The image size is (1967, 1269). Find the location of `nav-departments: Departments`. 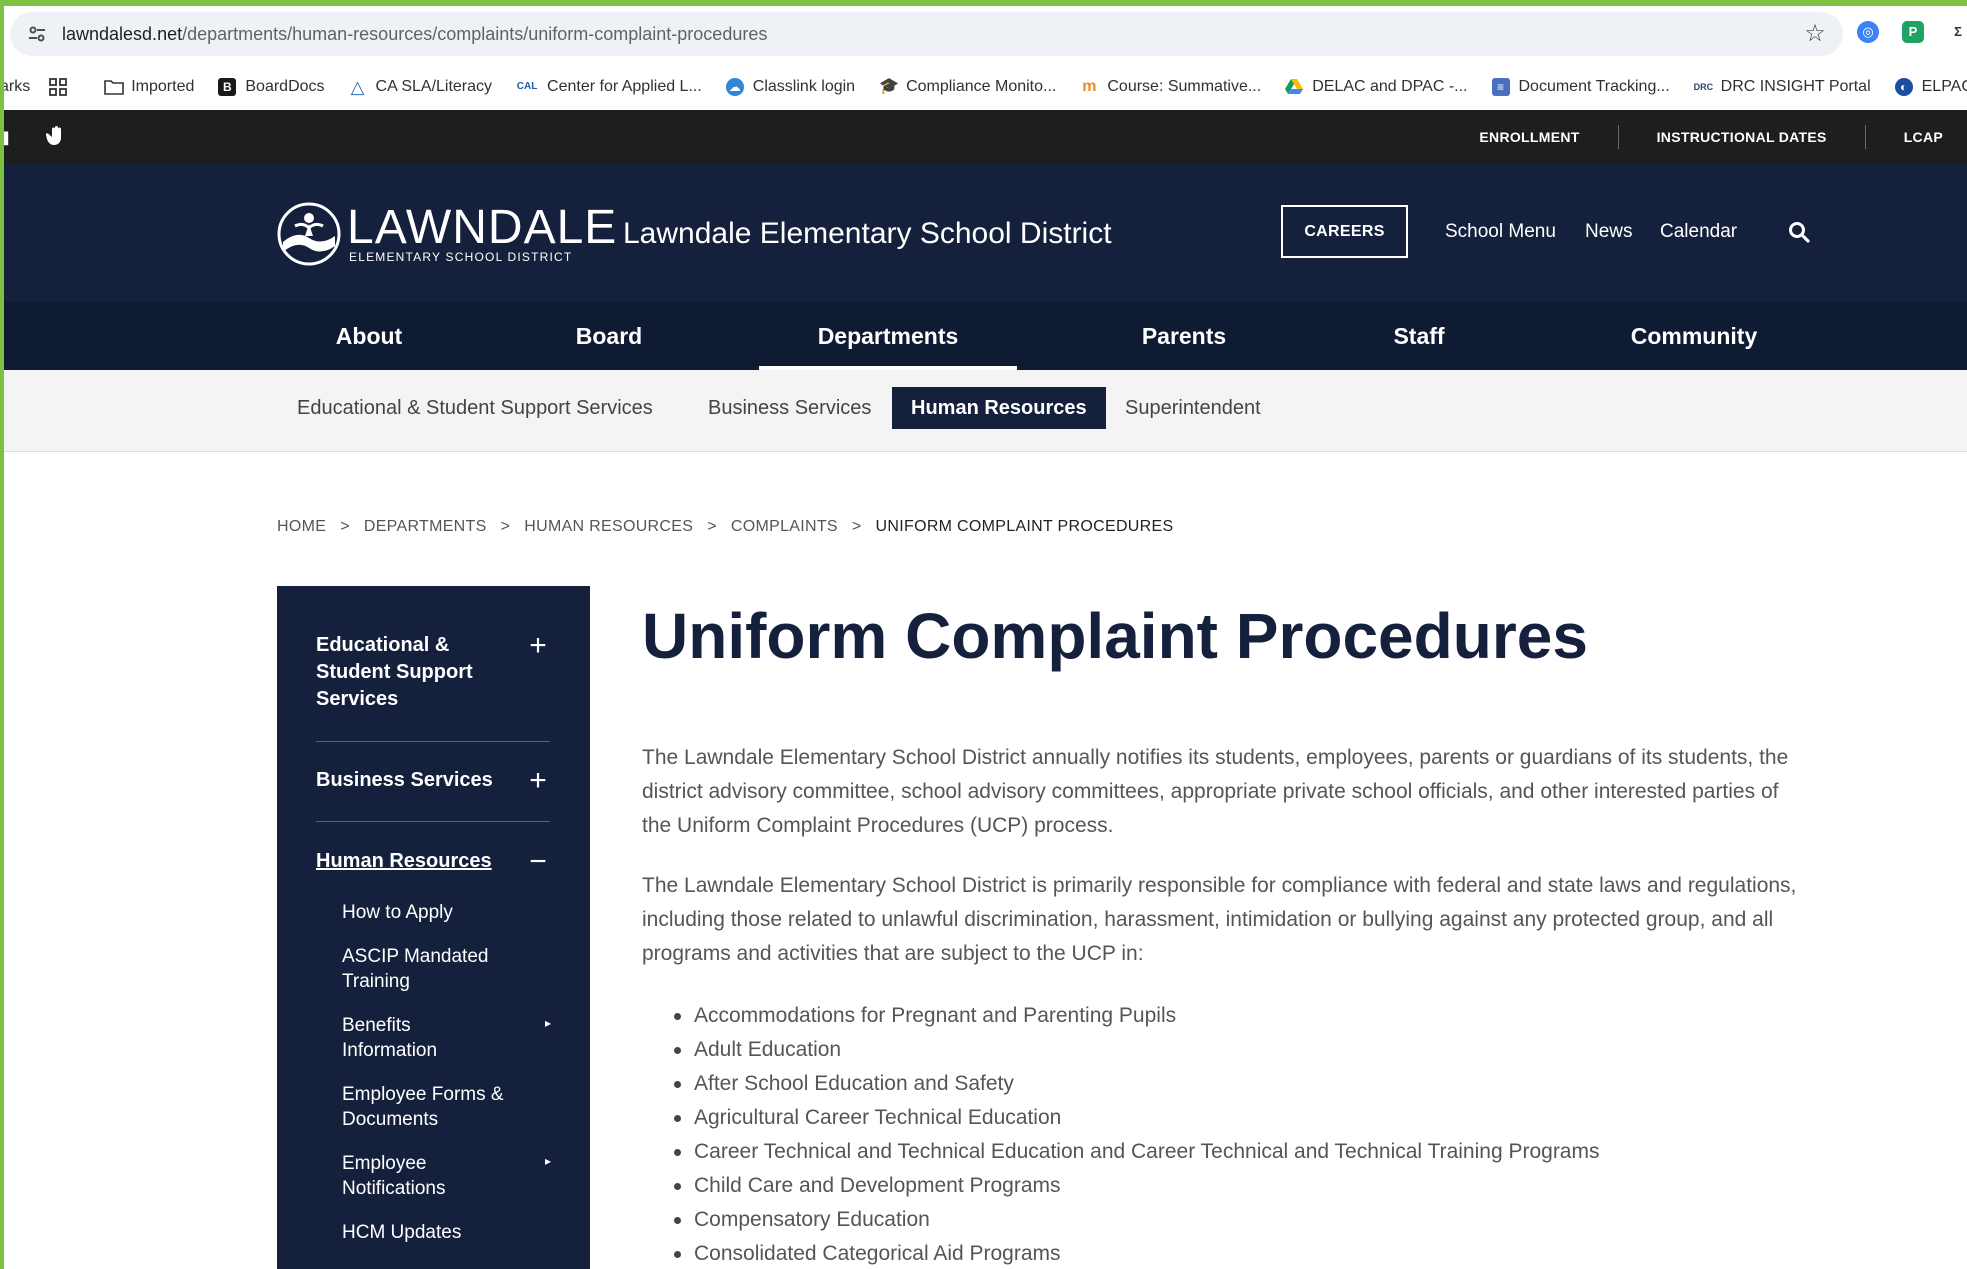

nav-departments: Departments is located at coordinates (888, 336).